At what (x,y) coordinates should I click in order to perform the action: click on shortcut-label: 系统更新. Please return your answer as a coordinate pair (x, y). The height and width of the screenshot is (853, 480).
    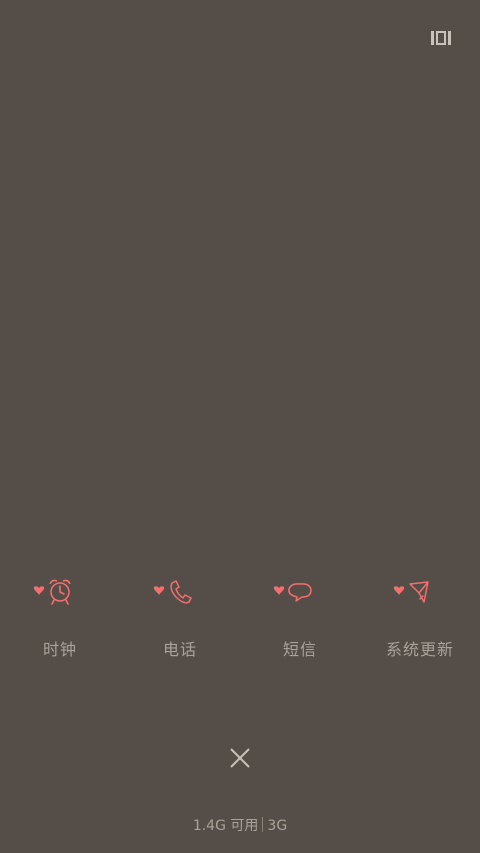
    Looking at the image, I should click on (419, 649).